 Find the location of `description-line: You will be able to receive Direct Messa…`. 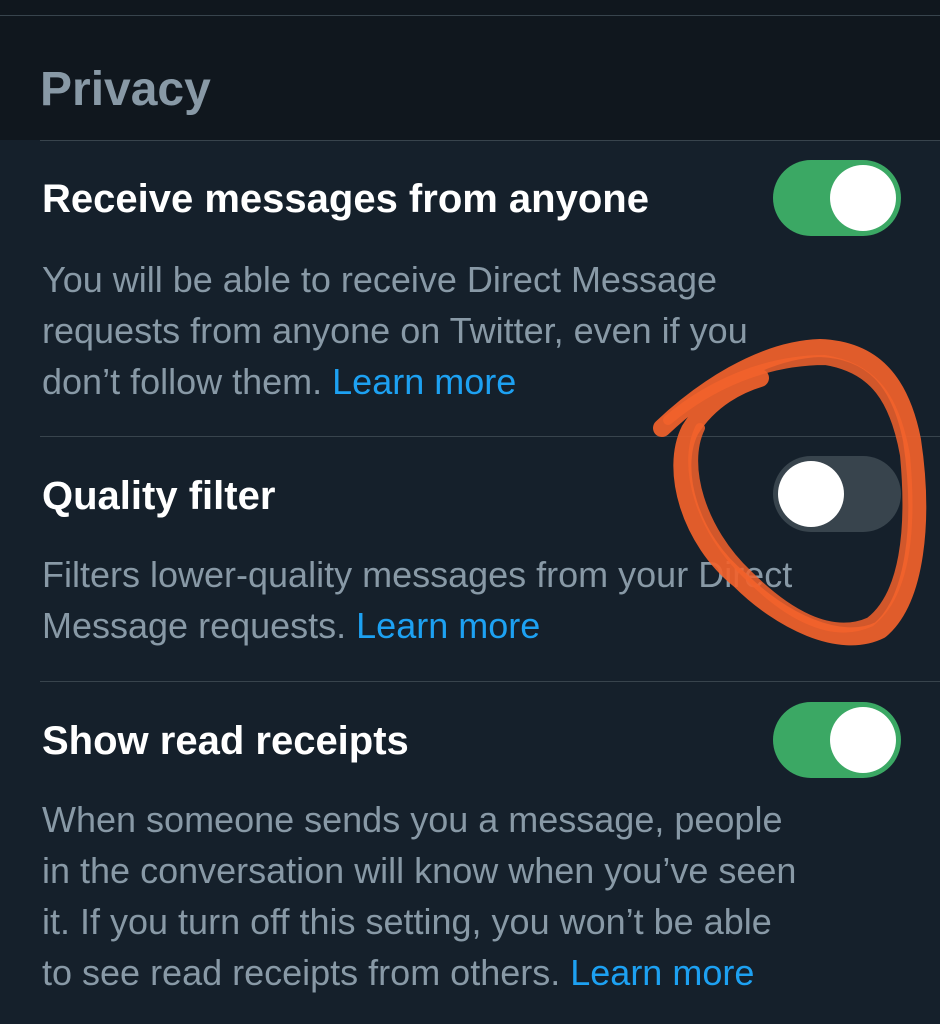

description-line: You will be able to receive Direct Messa… is located at coordinates (380, 279).